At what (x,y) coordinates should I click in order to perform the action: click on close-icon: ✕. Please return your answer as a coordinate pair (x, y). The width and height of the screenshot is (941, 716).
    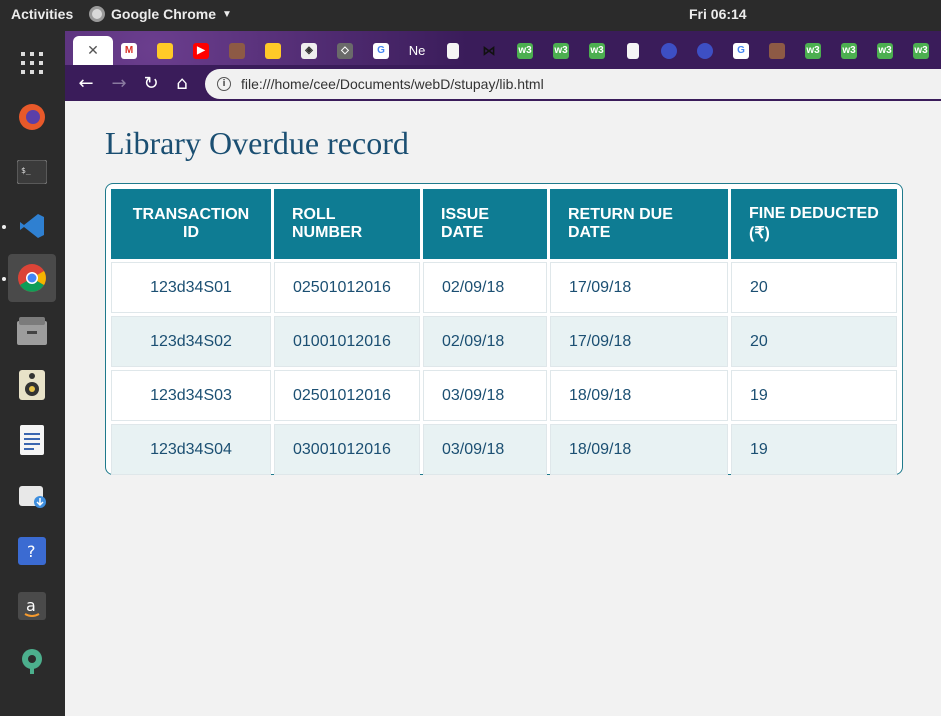
    Looking at the image, I should click on (93, 51).